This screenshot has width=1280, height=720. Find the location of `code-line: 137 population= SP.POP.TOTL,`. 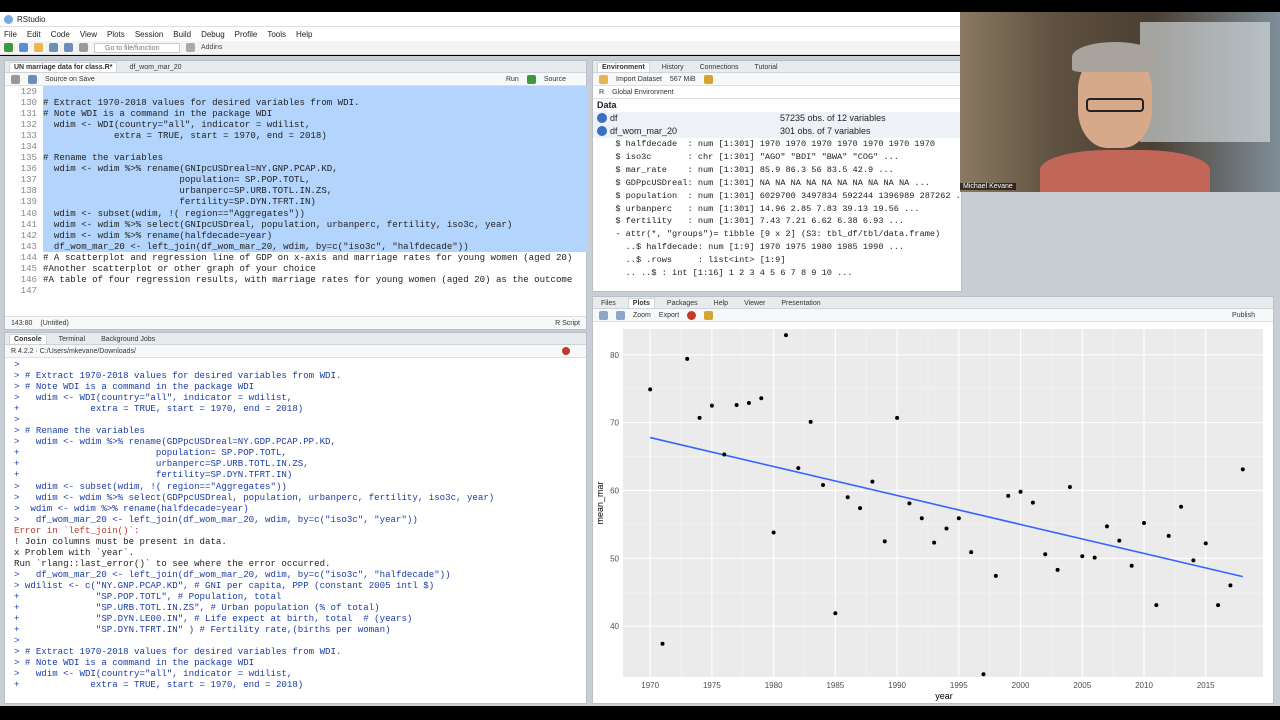

code-line: 137 population= SP.POP.TOTL, is located at coordinates (296, 180).